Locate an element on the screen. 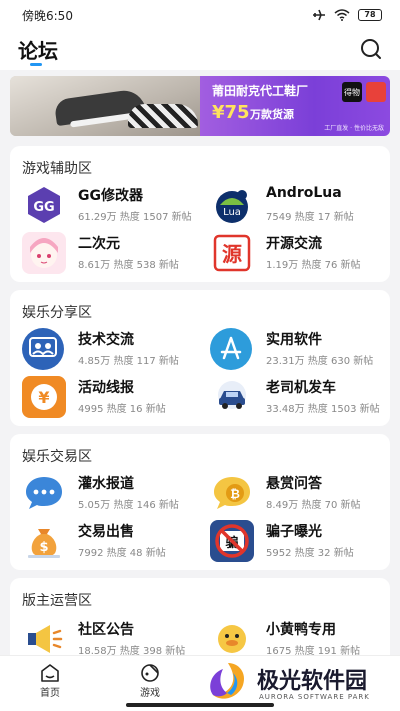  home-icon is located at coordinates (50, 673).